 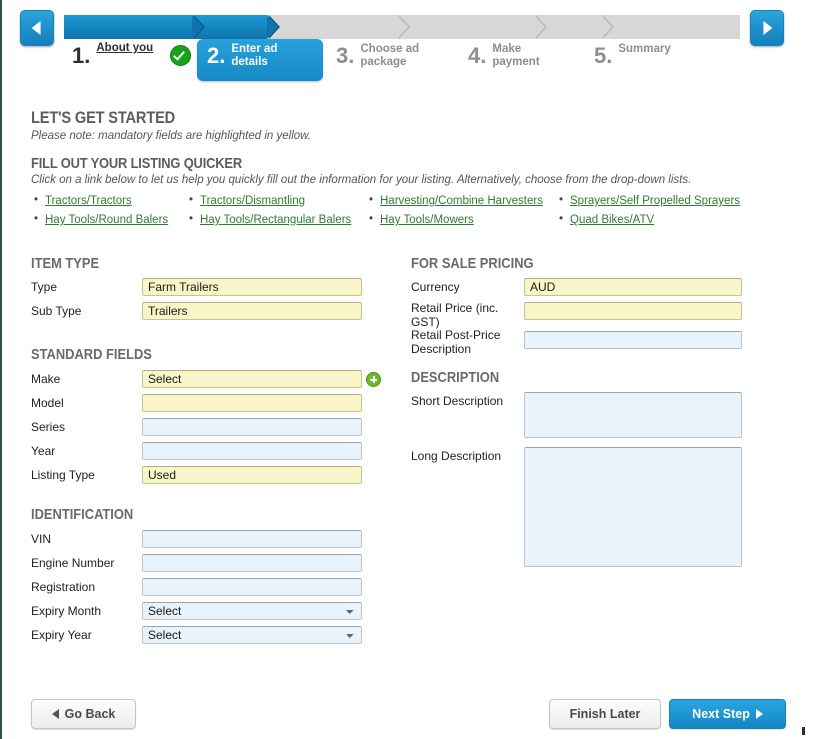 What do you see at coordinates (455, 377) in the screenshot?
I see `section-description: DESCRIPTION` at bounding box center [455, 377].